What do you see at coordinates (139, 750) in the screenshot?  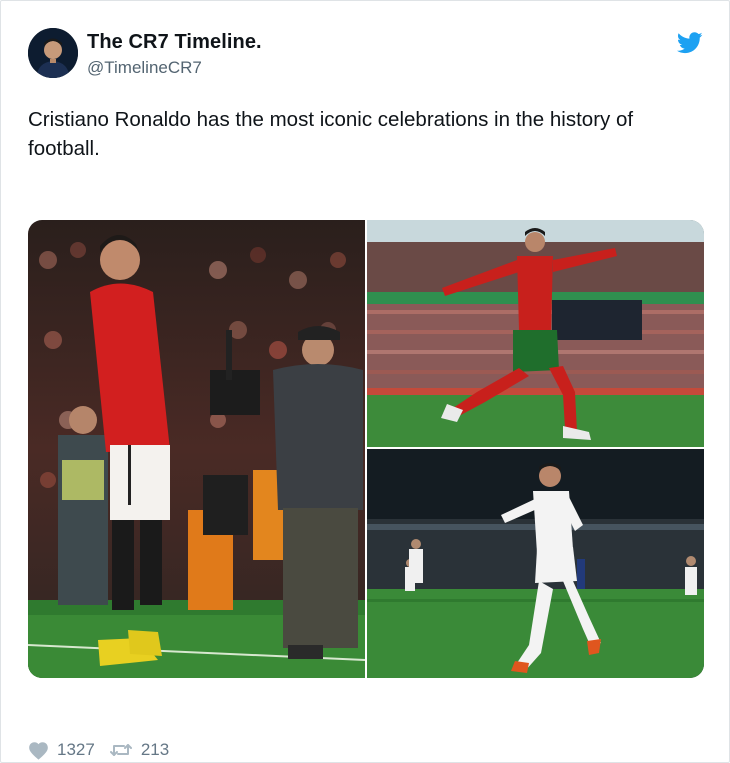 I see `retweet-action: 213` at bounding box center [139, 750].